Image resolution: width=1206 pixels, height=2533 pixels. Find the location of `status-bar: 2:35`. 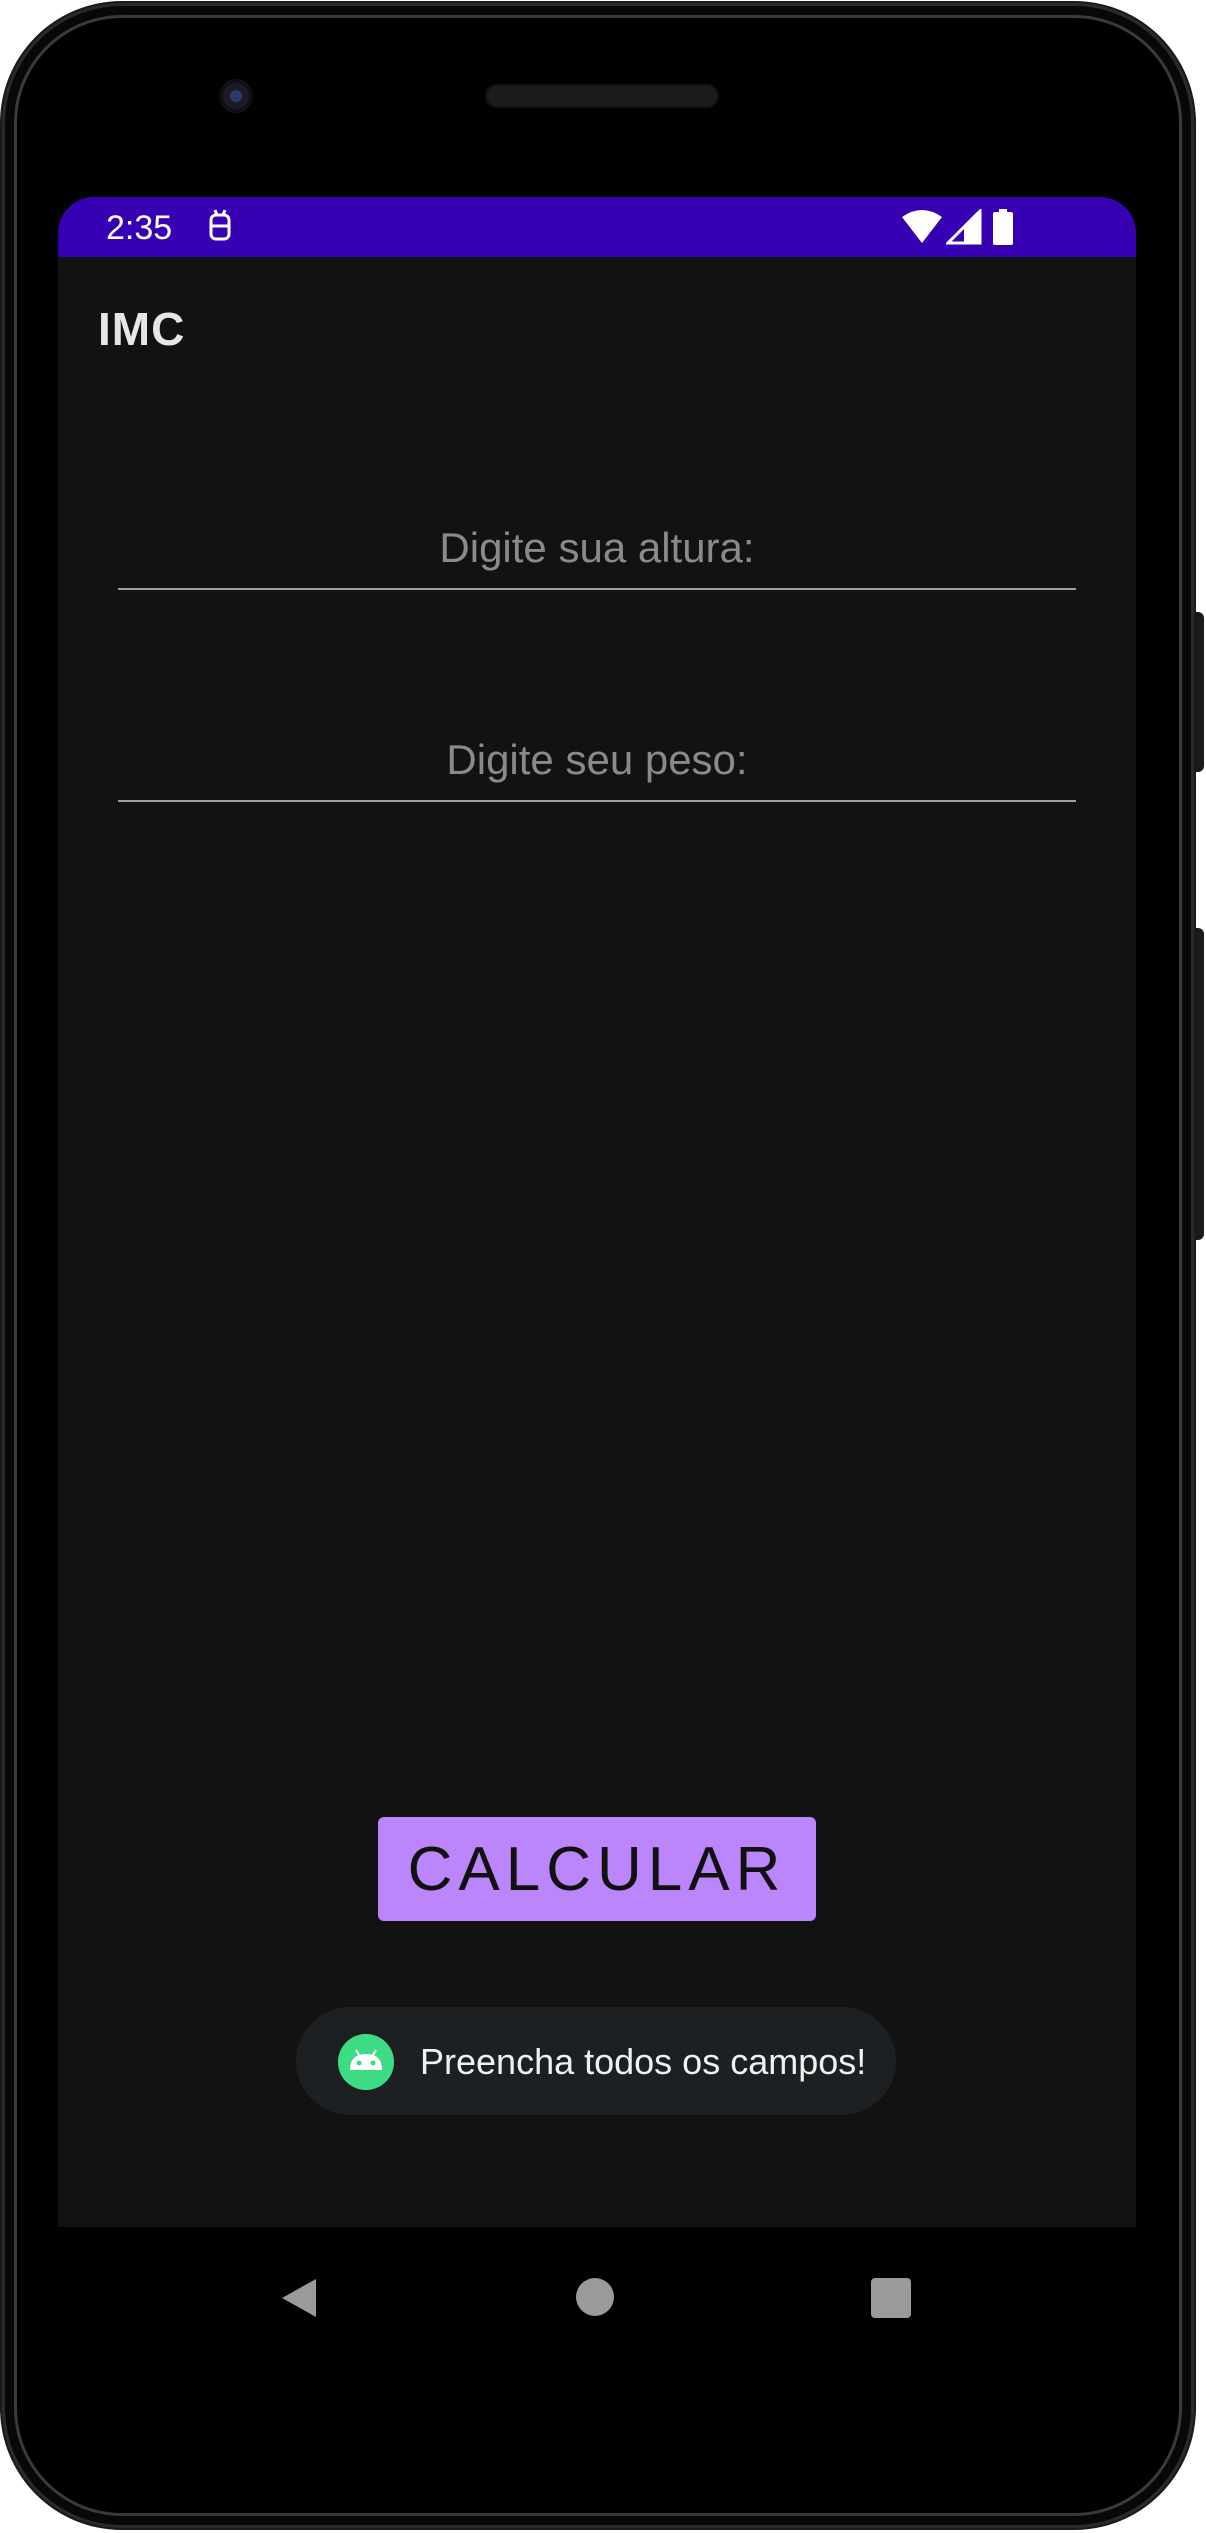

status-bar: 2:35 is located at coordinates (597, 227).